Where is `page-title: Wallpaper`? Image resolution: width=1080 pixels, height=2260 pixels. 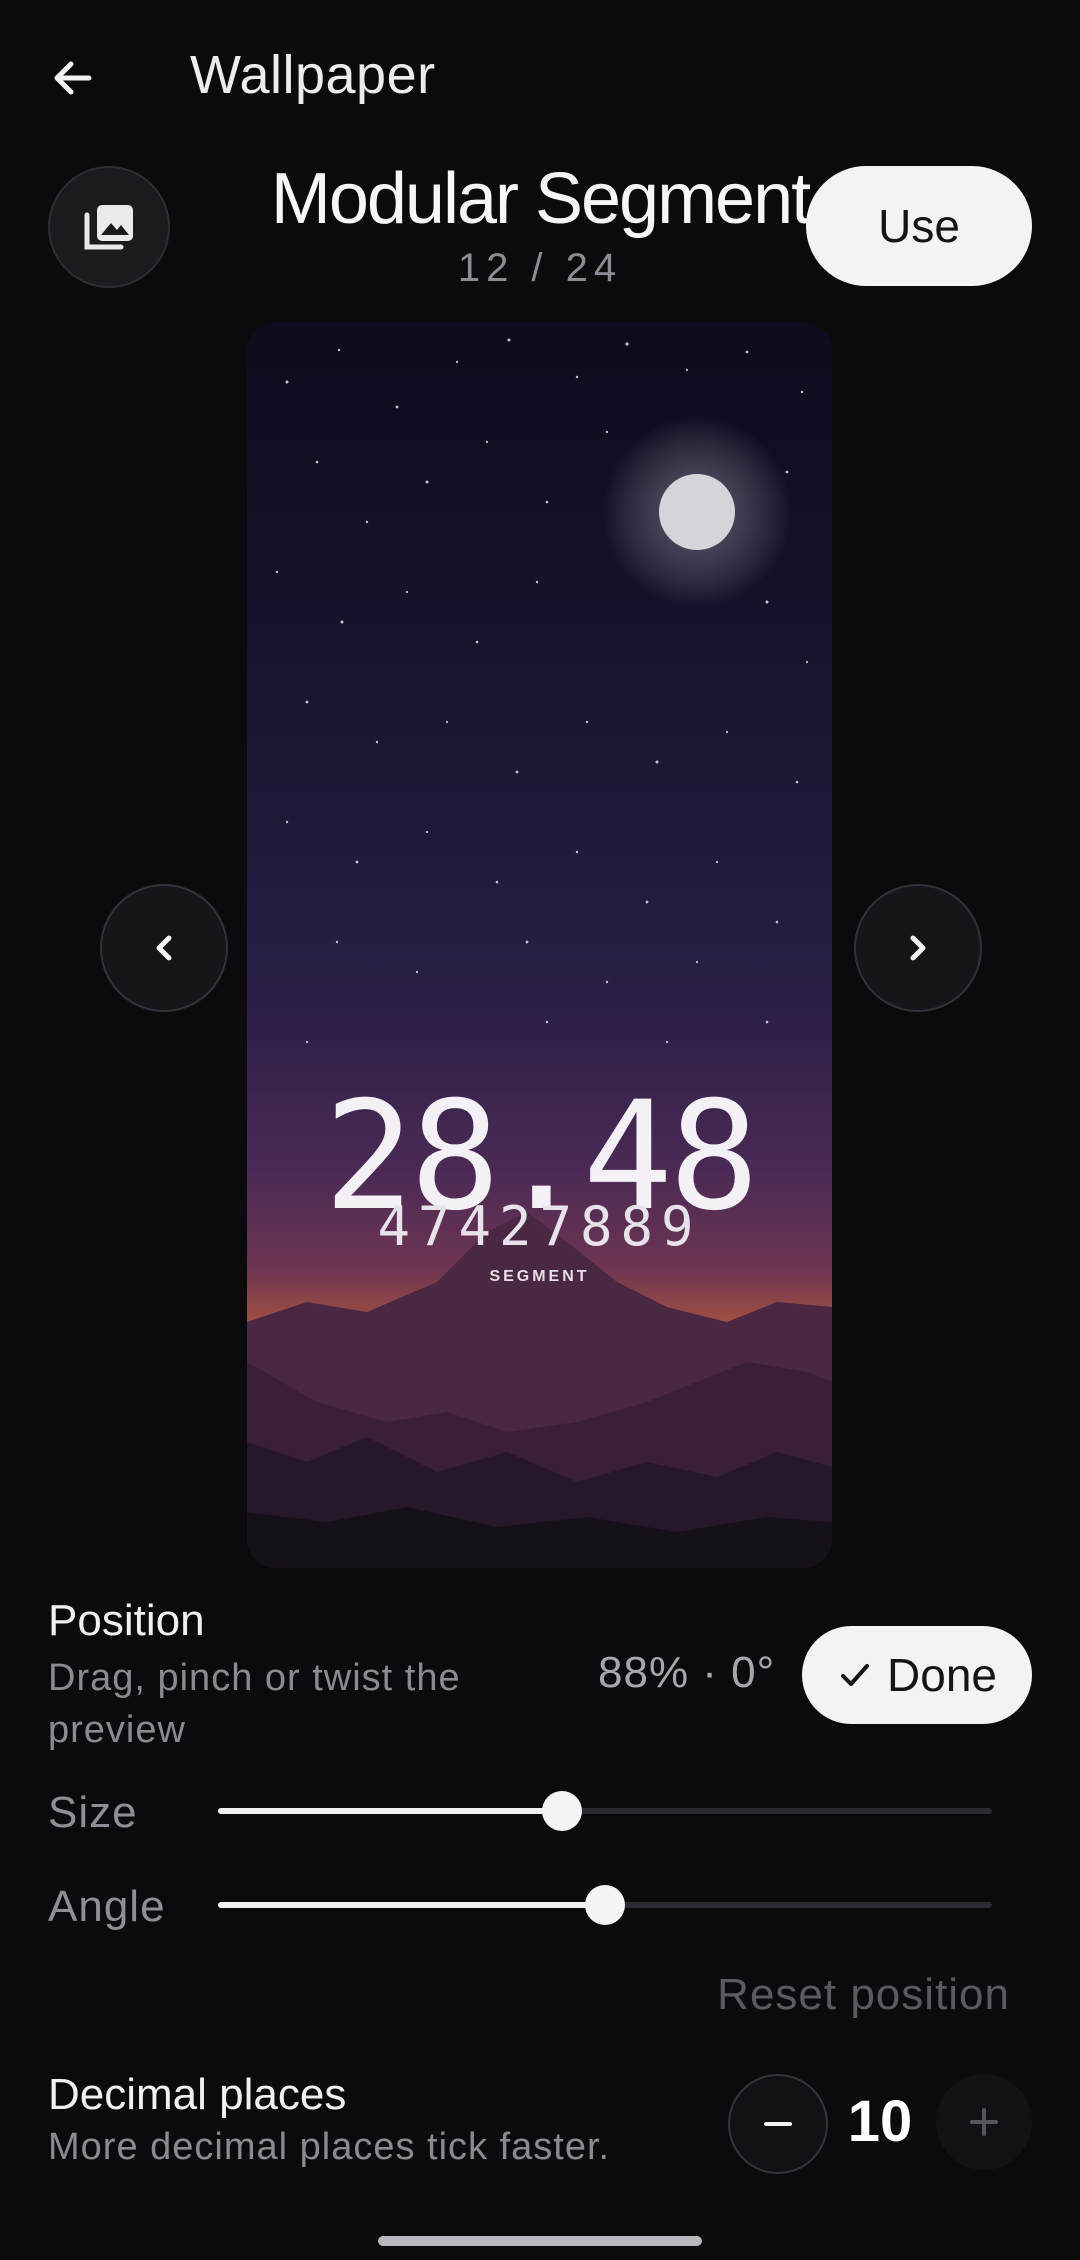
page-title: Wallpaper is located at coordinates (313, 75).